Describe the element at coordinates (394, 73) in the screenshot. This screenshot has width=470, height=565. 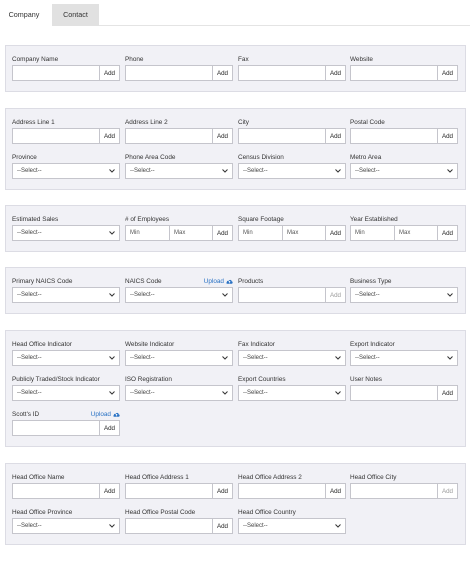
I see `website-input` at that location.